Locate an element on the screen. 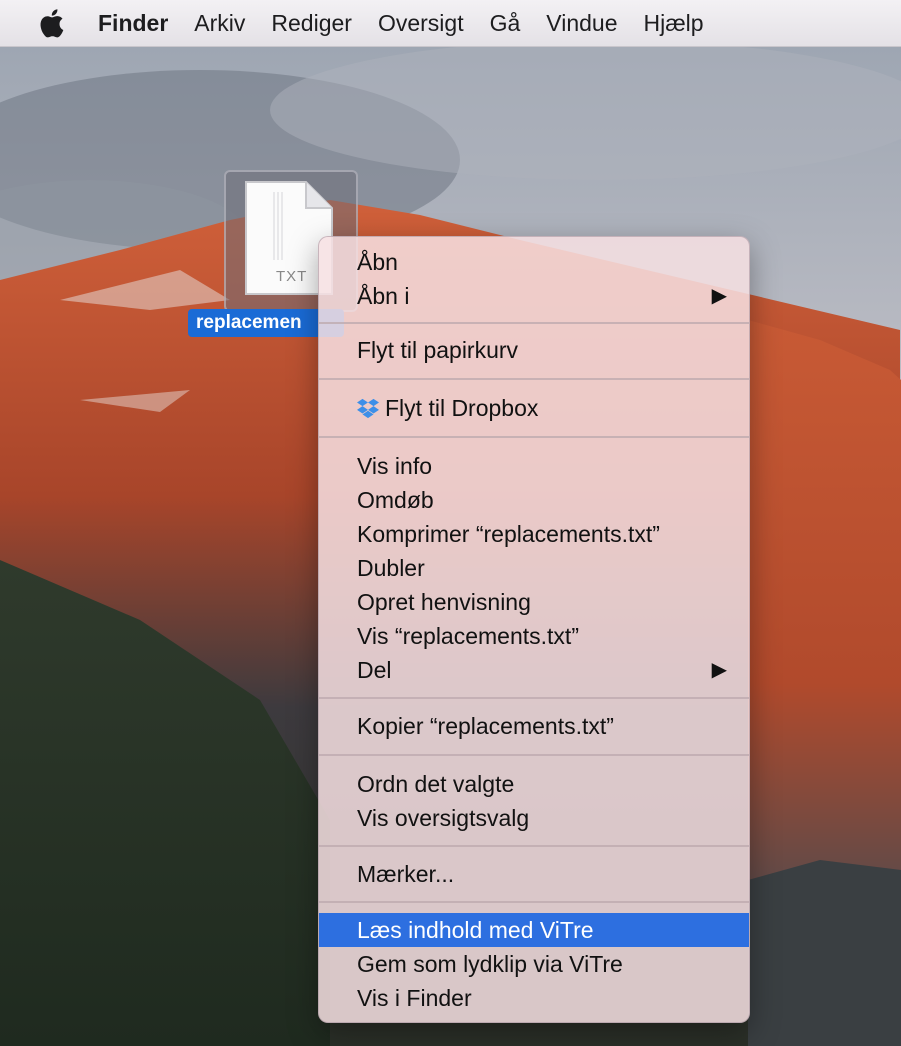 The width and height of the screenshot is (901, 1046). menu-item-rename: Omdøb is located at coordinates (534, 500).